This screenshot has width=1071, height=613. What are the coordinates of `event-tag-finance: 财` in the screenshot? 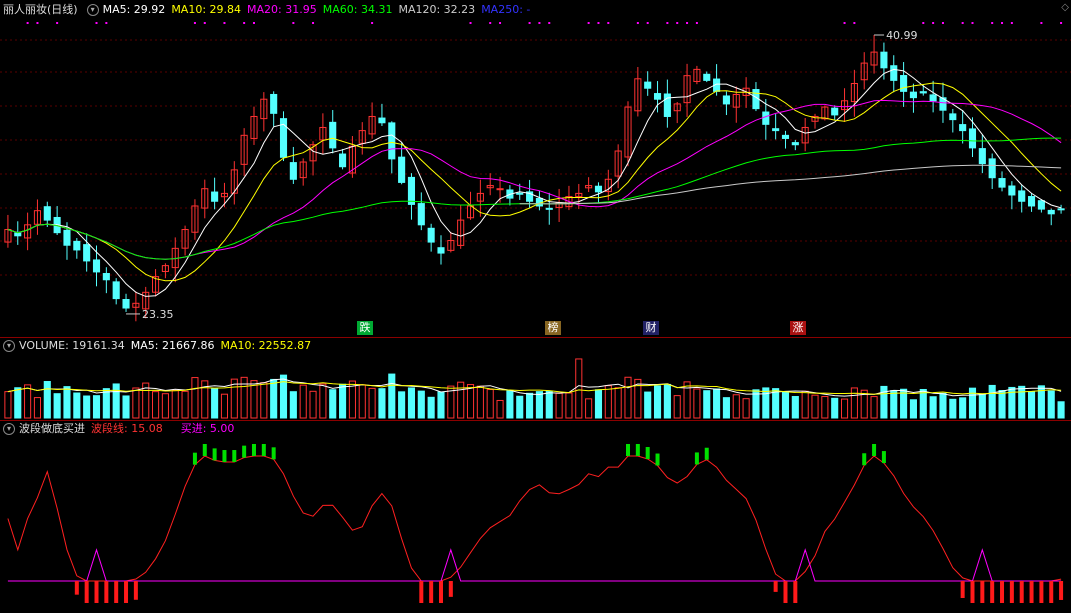 It's located at (651, 328).